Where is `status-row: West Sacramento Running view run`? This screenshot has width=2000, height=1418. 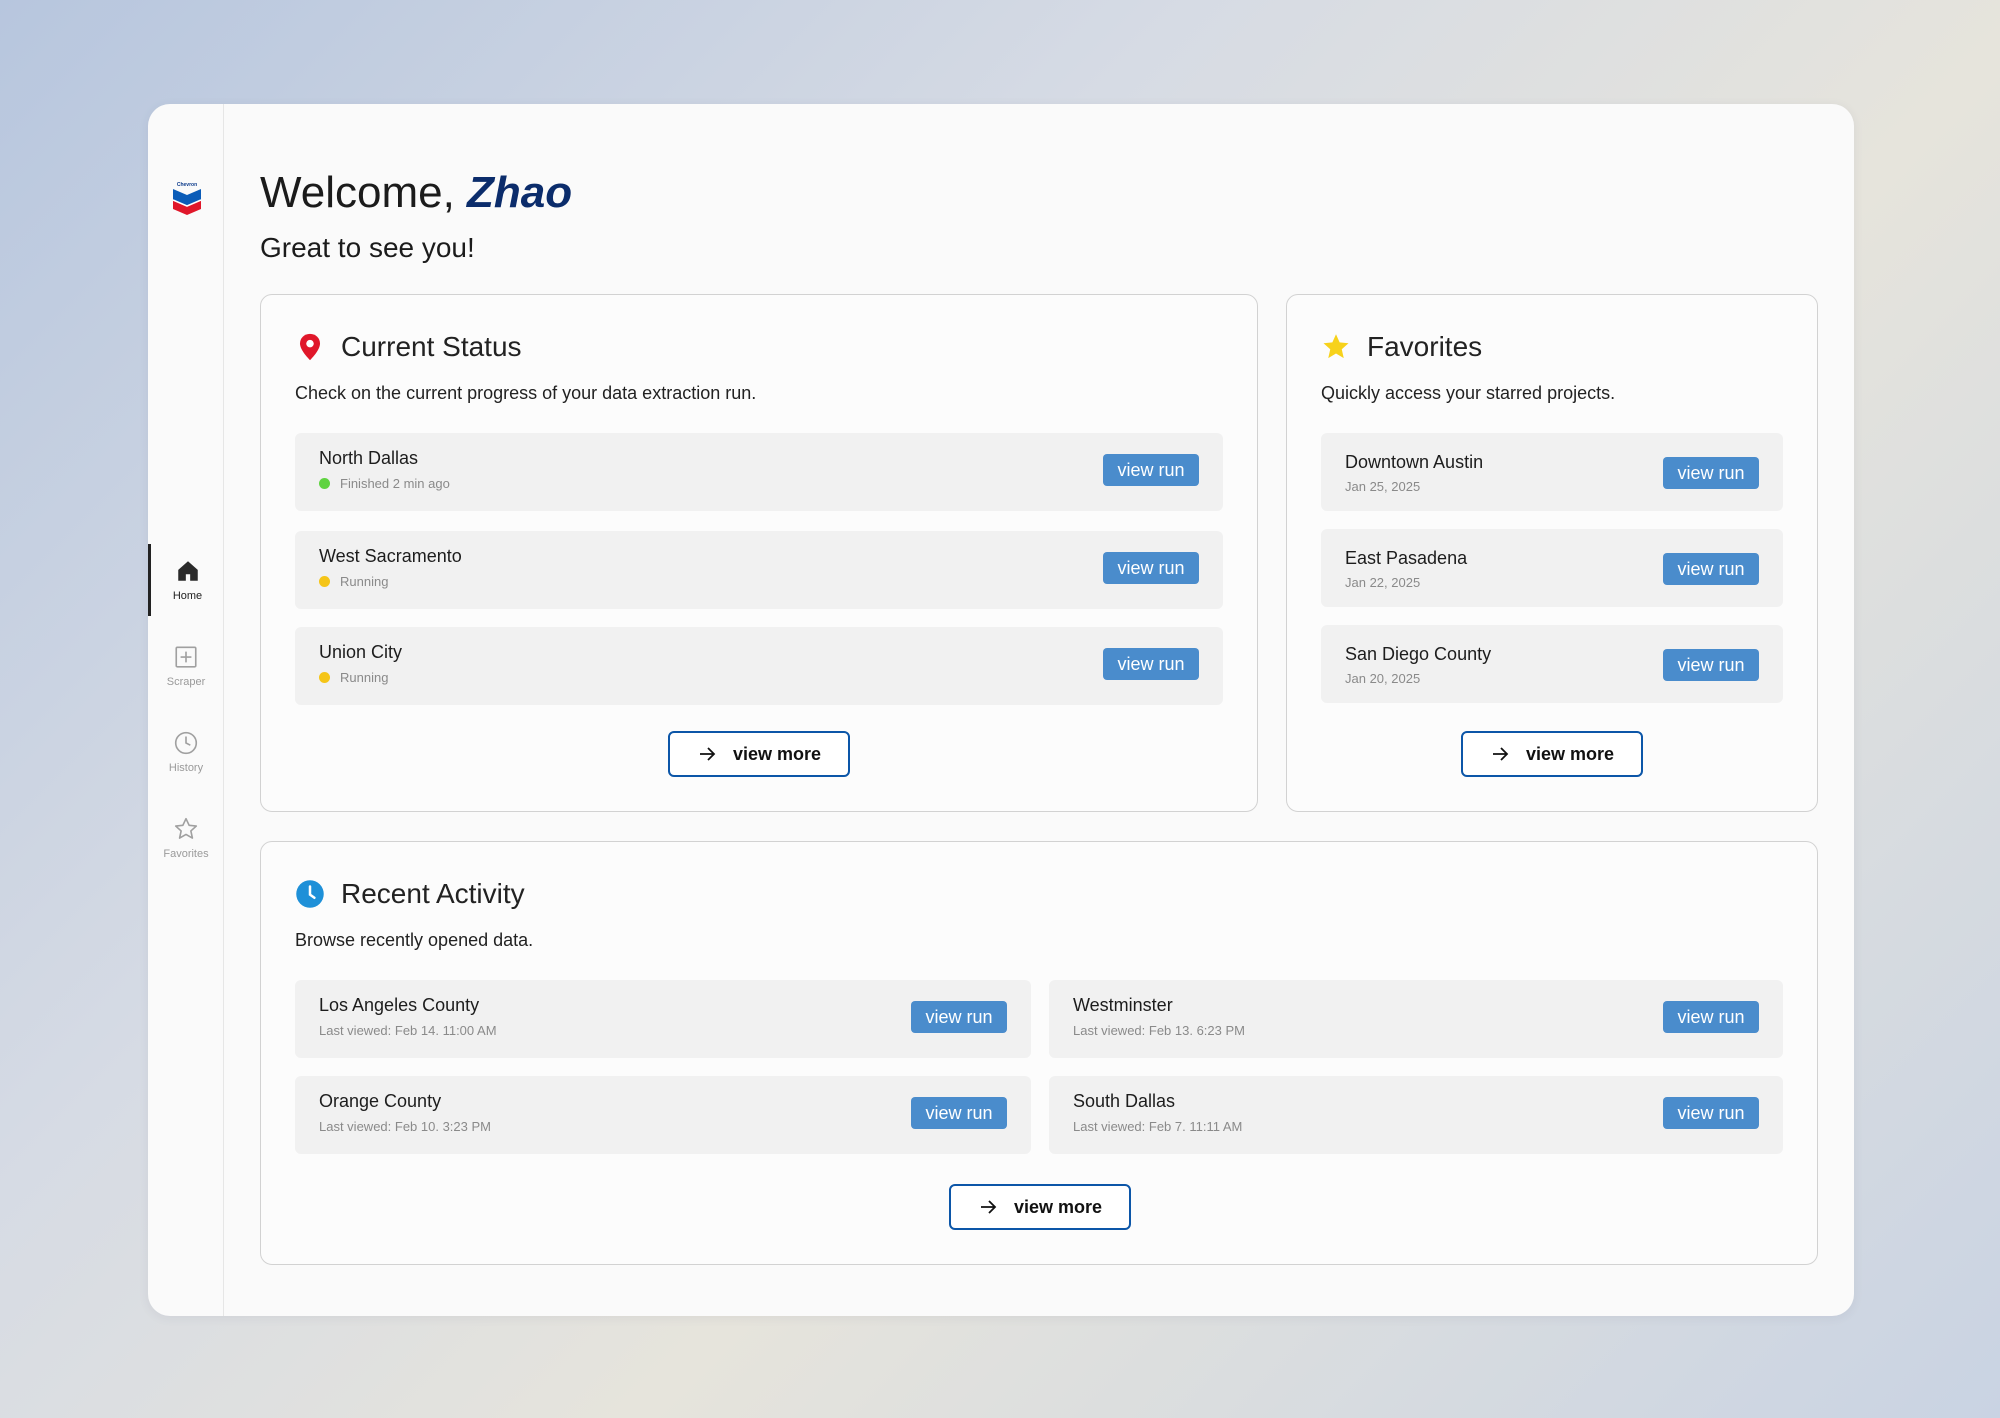
status-row: West Sacramento Running view run is located at coordinates (759, 570).